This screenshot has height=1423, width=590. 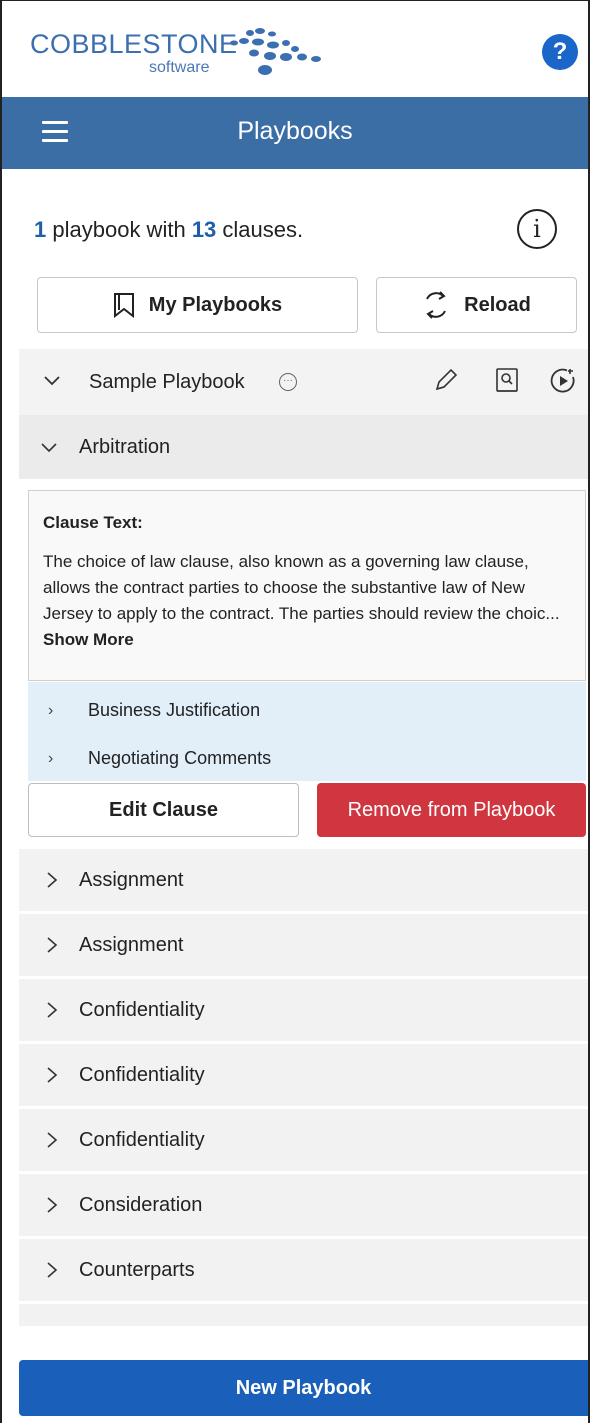 I want to click on book-search-icon, so click(x=507, y=381).